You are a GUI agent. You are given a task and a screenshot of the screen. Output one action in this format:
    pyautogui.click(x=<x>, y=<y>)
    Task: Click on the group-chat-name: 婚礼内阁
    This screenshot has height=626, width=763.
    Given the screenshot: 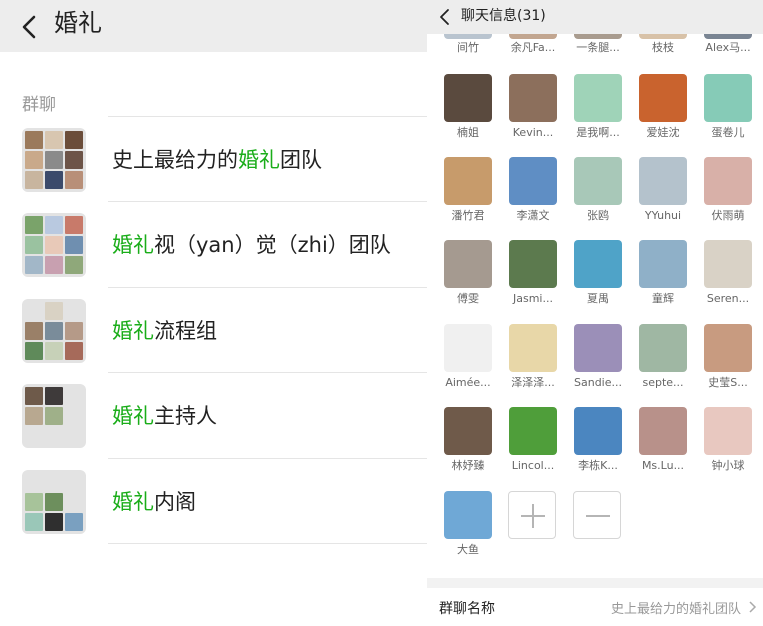 What is the action you would take?
    pyautogui.click(x=154, y=502)
    